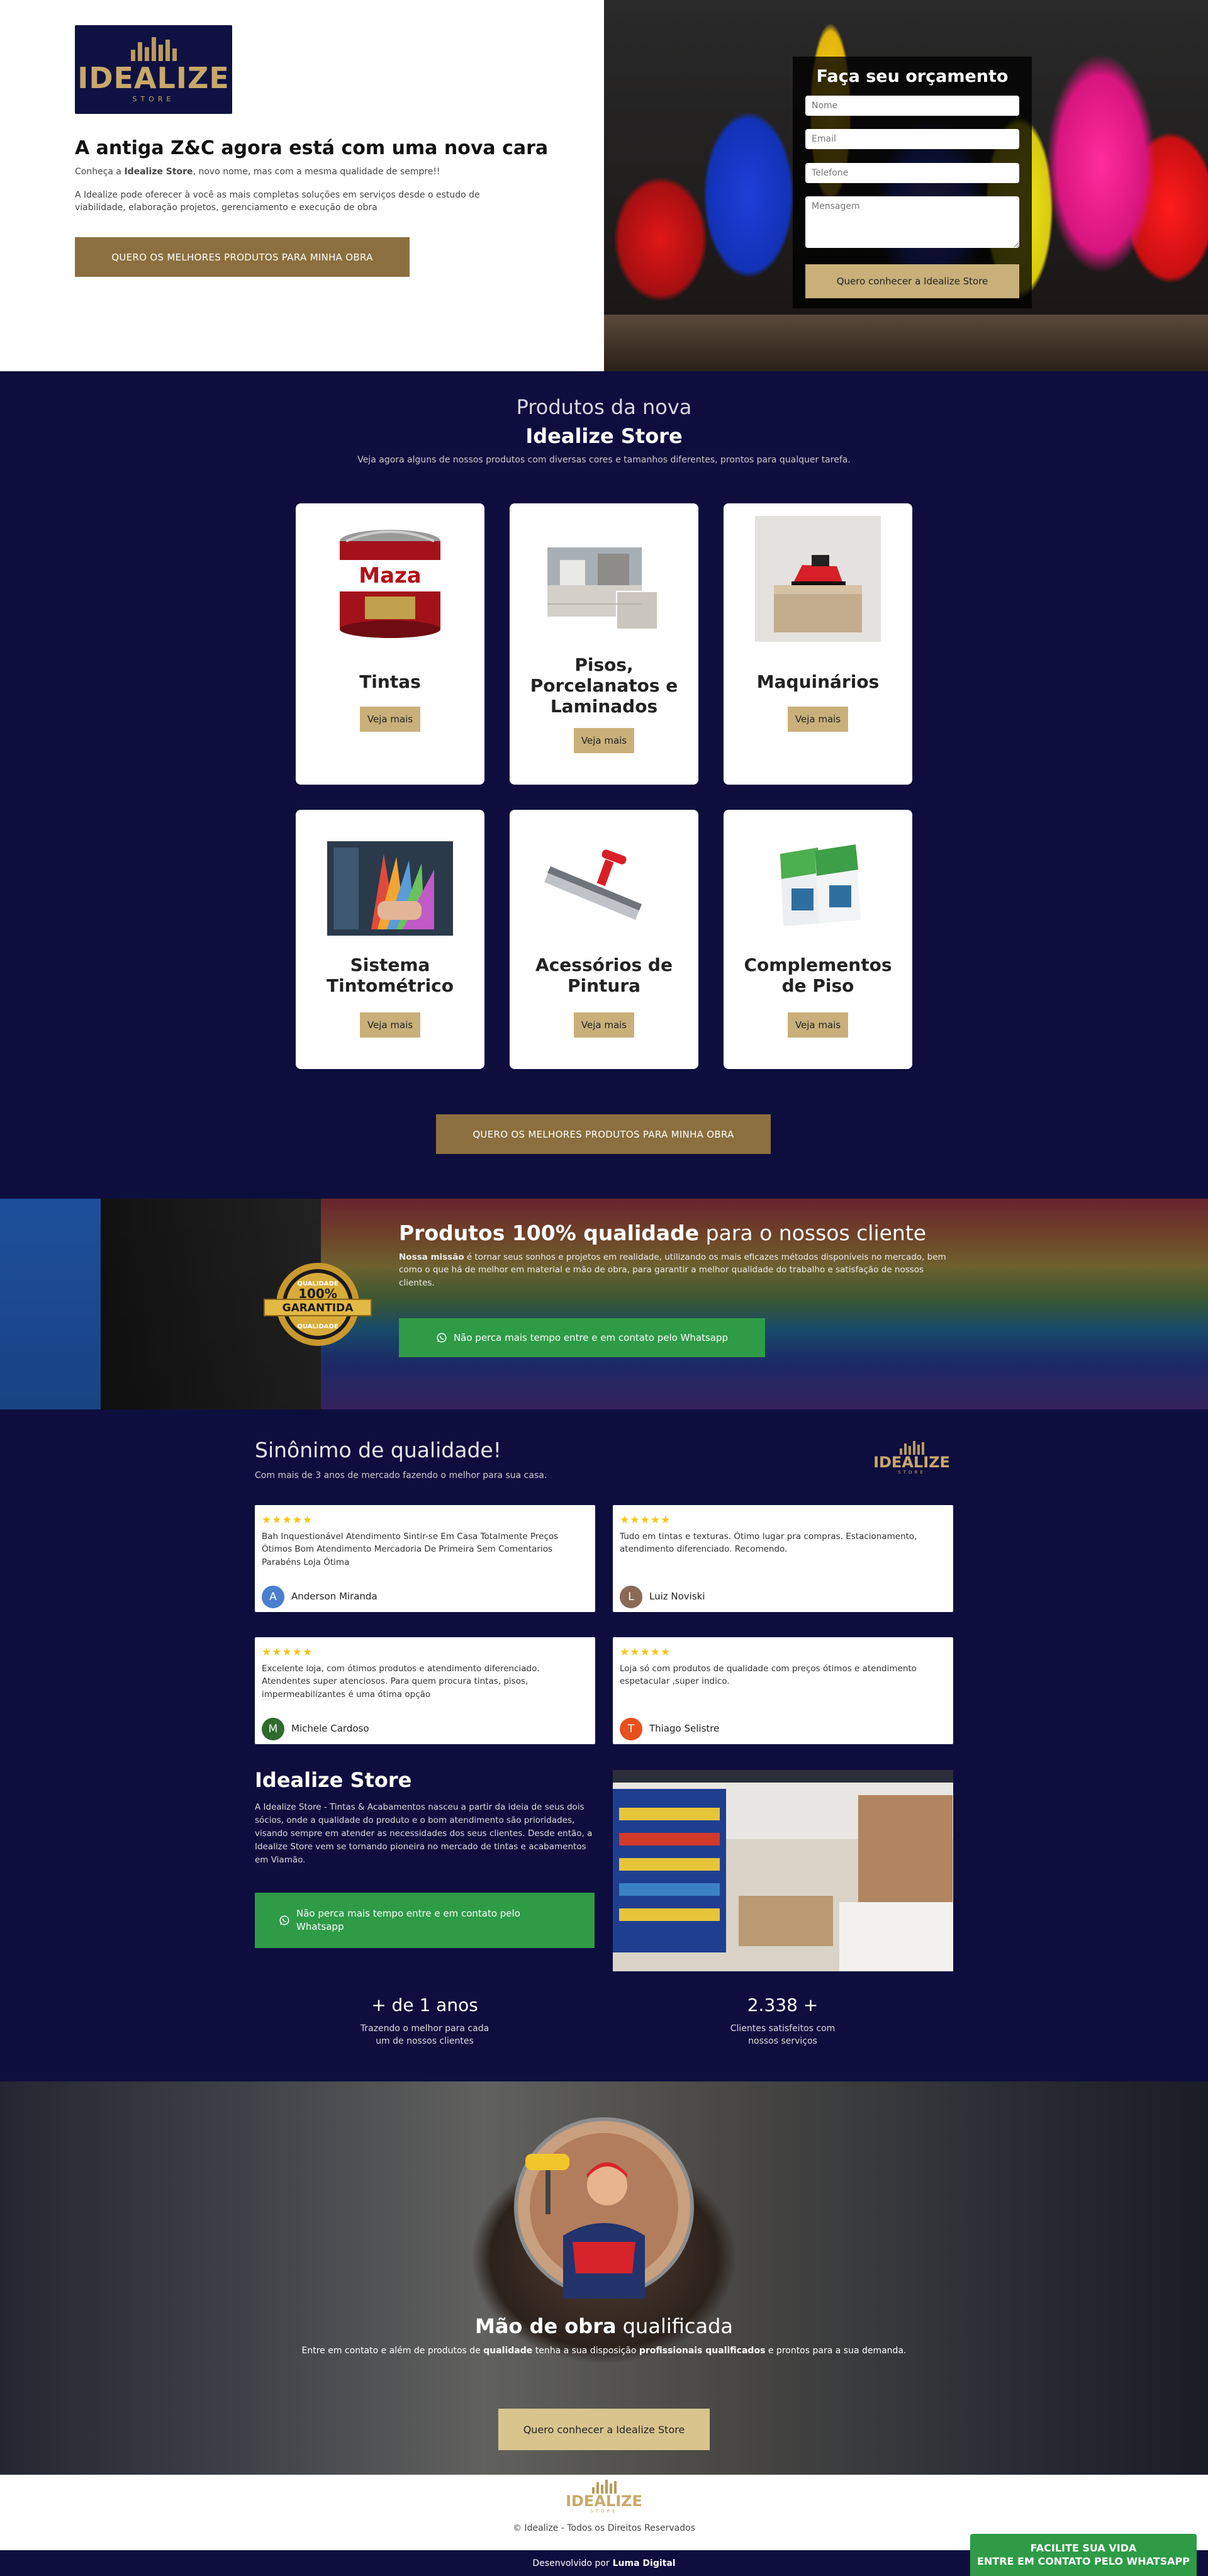  What do you see at coordinates (912, 173) in the screenshot?
I see `phone-field` at bounding box center [912, 173].